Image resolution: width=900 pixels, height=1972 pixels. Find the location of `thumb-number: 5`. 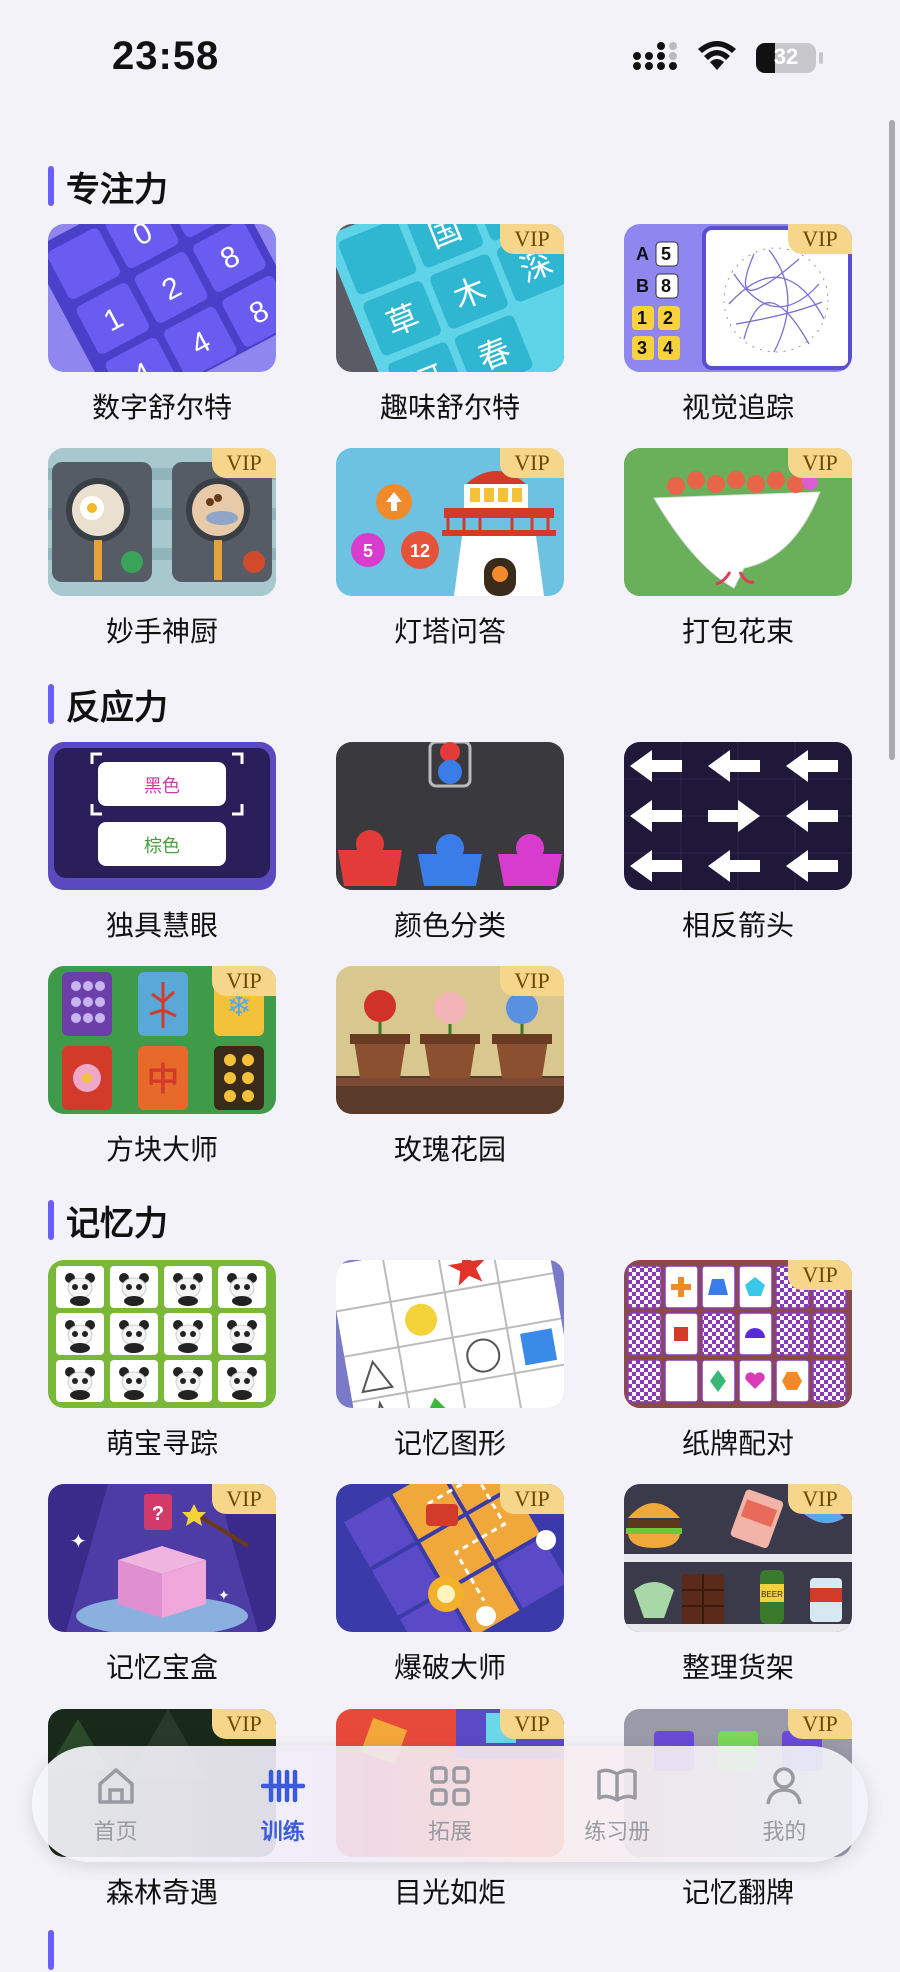

thumb-number: 5 is located at coordinates (368, 551).